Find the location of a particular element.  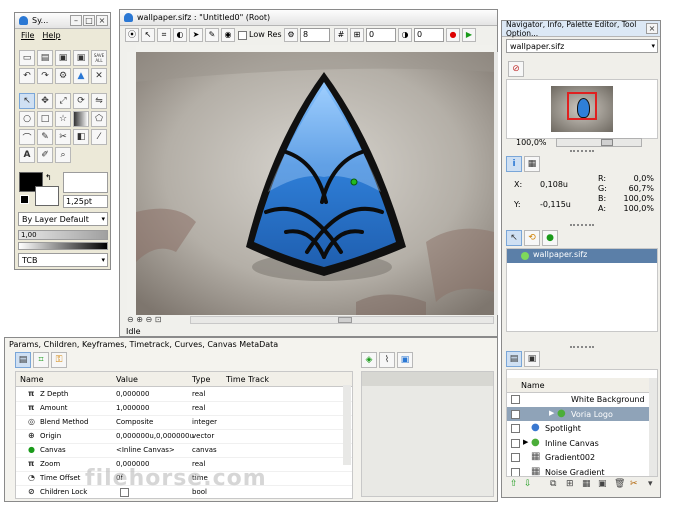

param-value: 1,000000 is located at coordinates (132, 408).